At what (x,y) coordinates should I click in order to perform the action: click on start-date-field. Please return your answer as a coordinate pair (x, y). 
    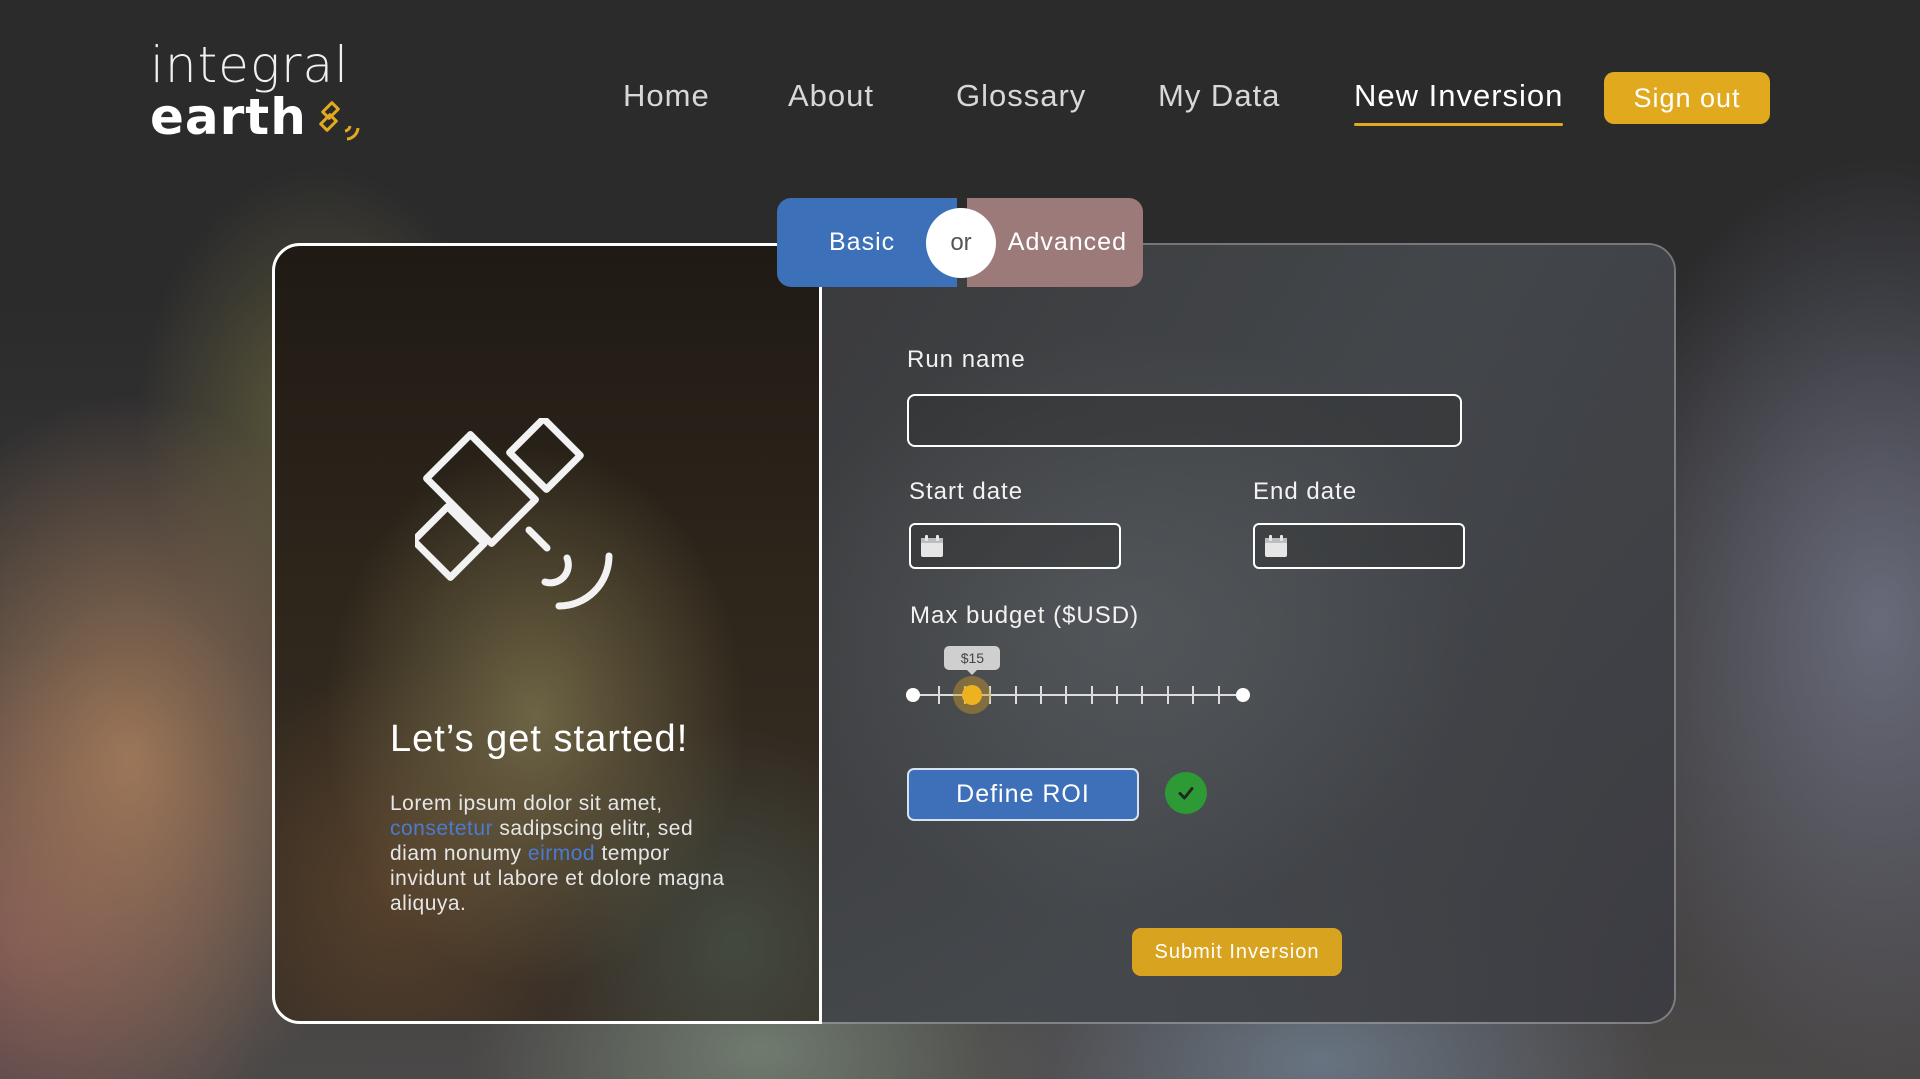
    Looking at the image, I should click on (1046, 546).